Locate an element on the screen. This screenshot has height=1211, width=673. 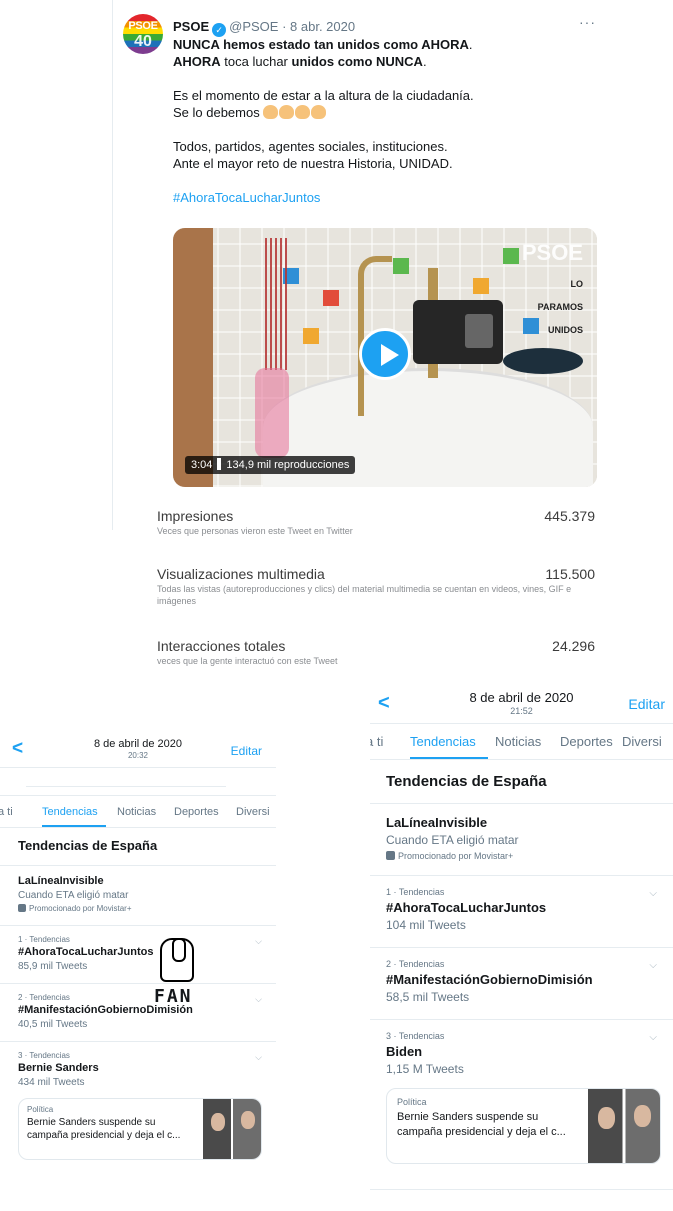
more-options-icon: ··· is located at coordinates (587, 22).